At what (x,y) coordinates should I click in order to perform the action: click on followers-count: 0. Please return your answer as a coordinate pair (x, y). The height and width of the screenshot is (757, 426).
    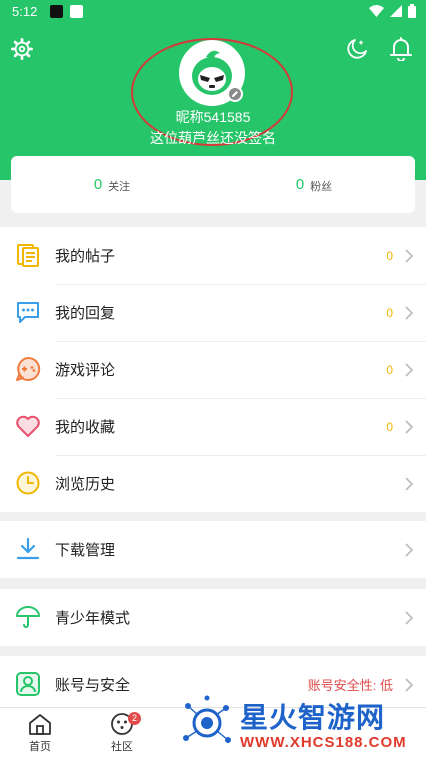
    Looking at the image, I should click on (300, 184).